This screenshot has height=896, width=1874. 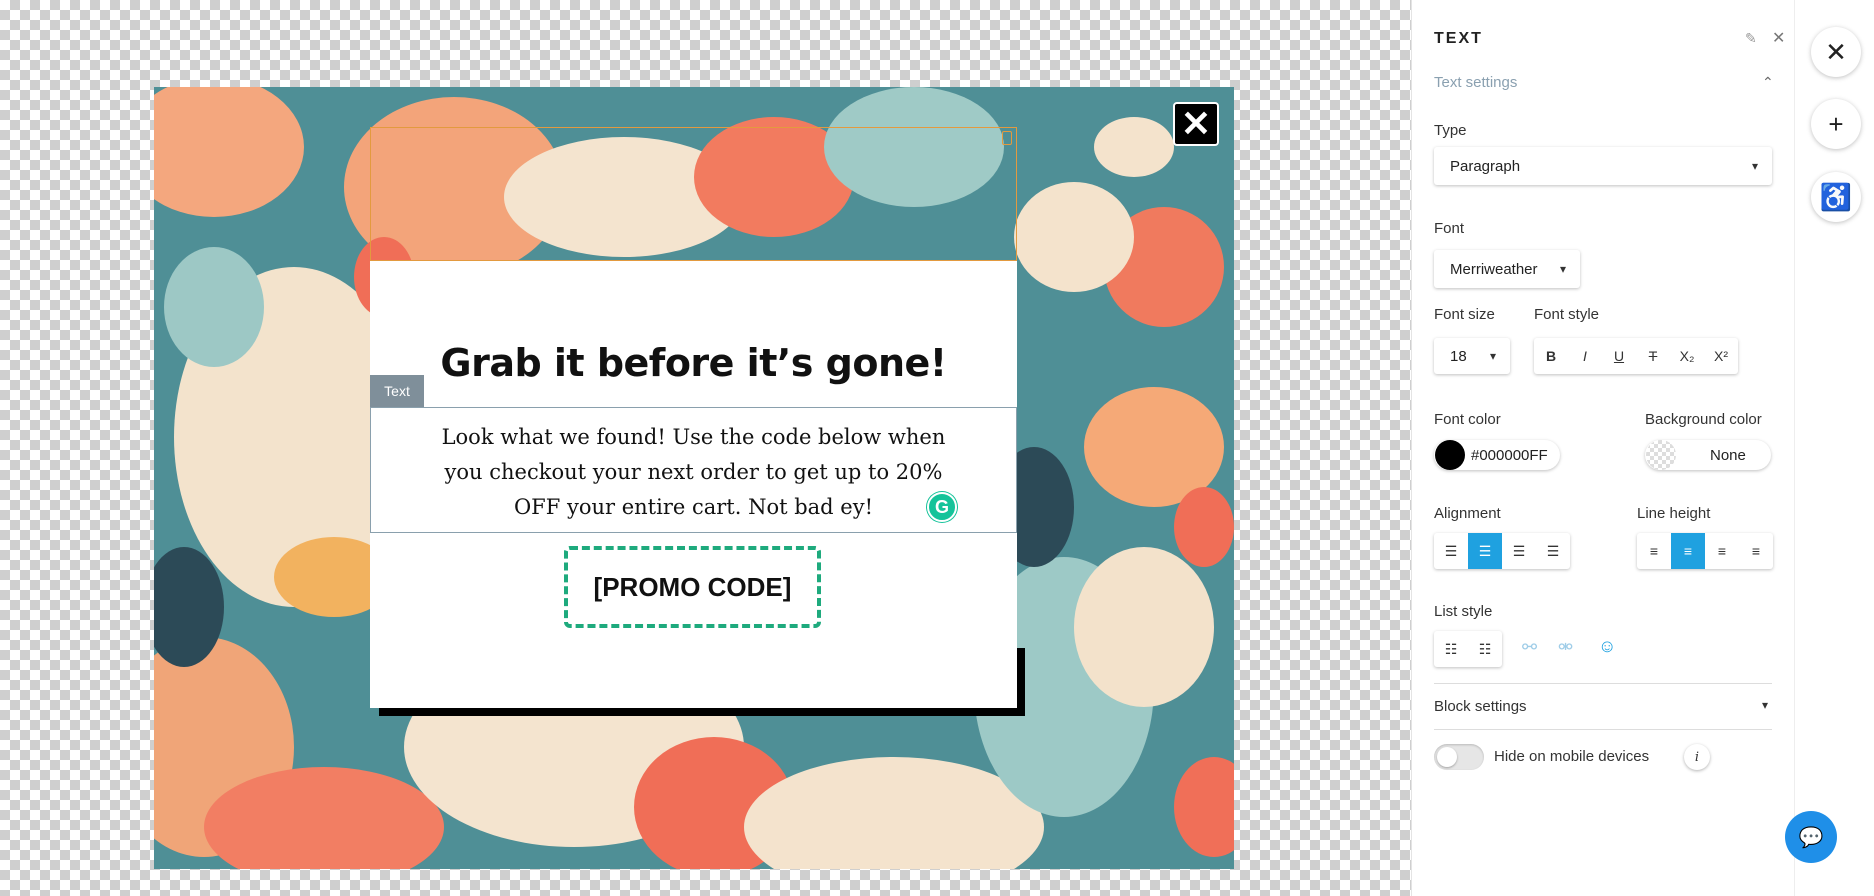 I want to click on align-left-icon: ☰, so click(x=1451, y=551).